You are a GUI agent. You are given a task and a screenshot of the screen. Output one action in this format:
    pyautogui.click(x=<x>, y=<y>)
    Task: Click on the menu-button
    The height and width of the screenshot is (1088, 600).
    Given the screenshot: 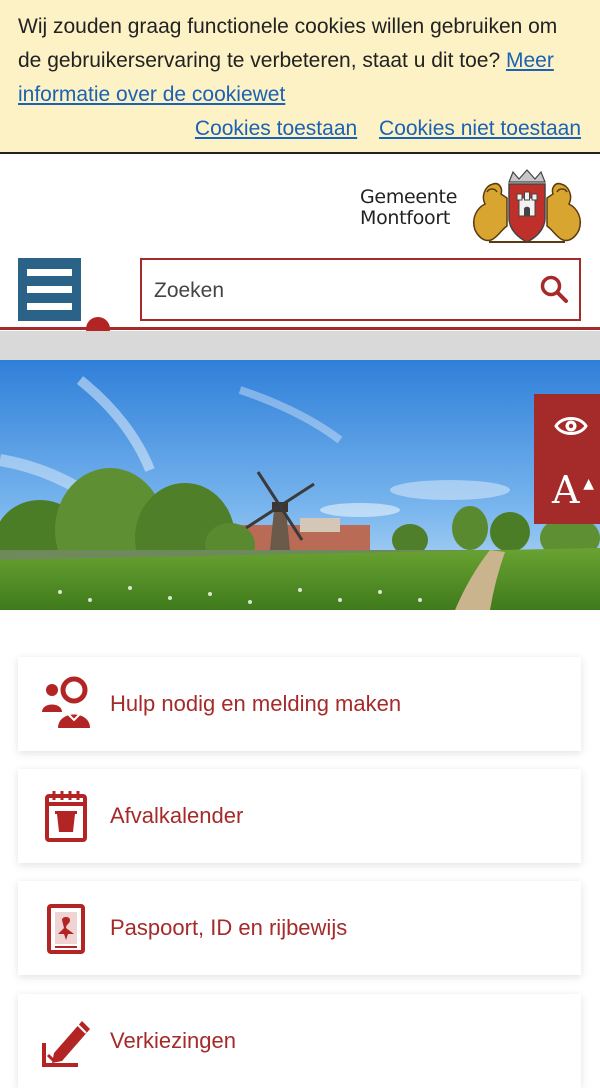 What is the action you would take?
    pyautogui.click(x=49, y=289)
    